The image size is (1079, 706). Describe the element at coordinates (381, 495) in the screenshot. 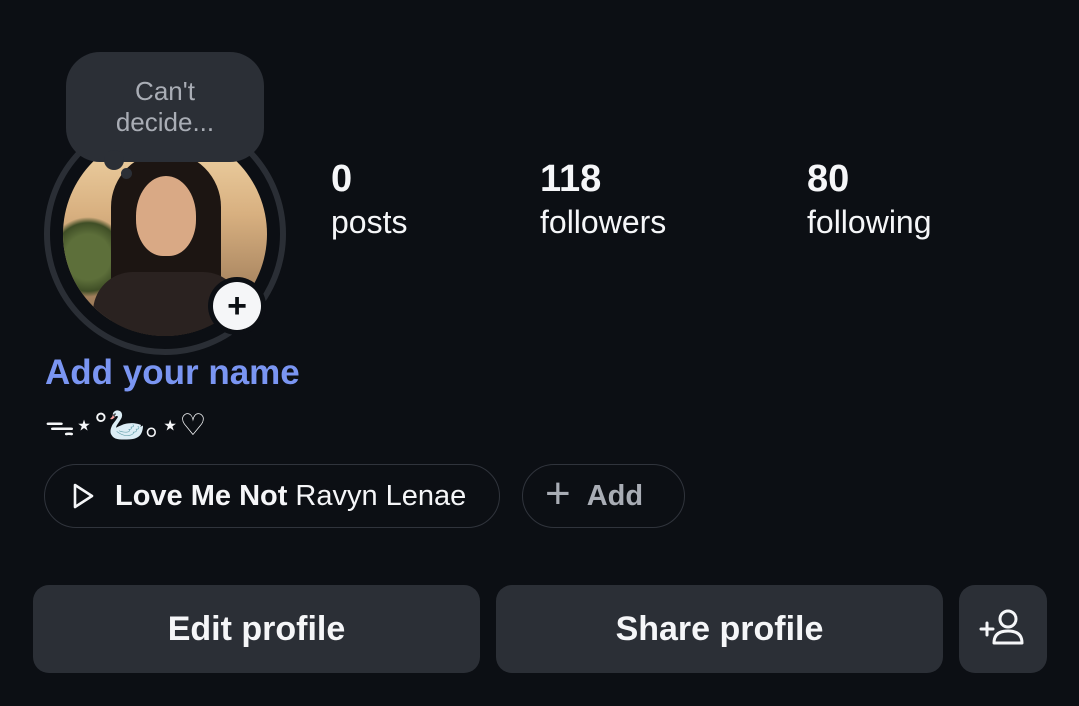

I see `song-artist: Ravyn Lenae` at that location.